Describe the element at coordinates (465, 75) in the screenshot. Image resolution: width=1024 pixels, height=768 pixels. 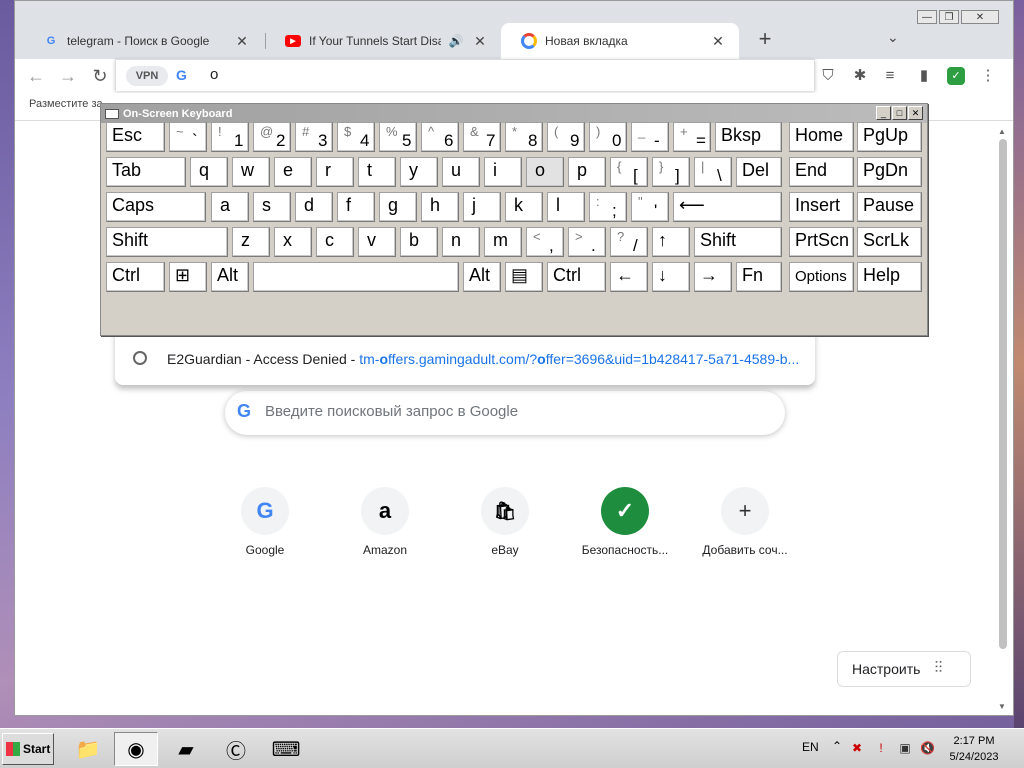
I see `address-bar: VPN G o` at that location.